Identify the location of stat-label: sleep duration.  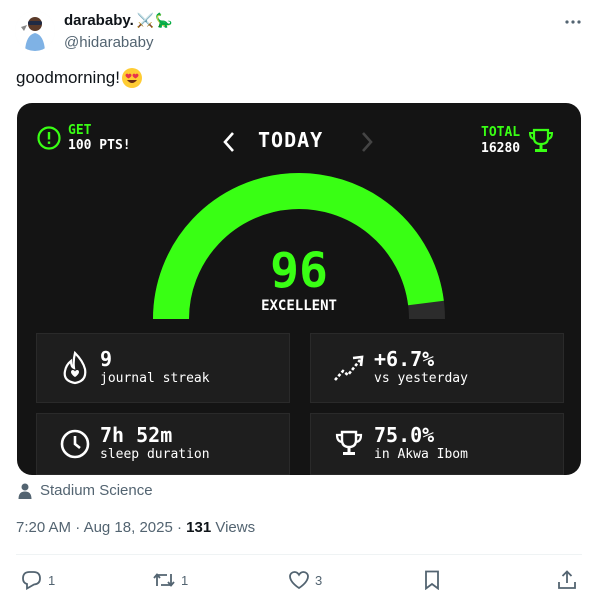
(155, 454).